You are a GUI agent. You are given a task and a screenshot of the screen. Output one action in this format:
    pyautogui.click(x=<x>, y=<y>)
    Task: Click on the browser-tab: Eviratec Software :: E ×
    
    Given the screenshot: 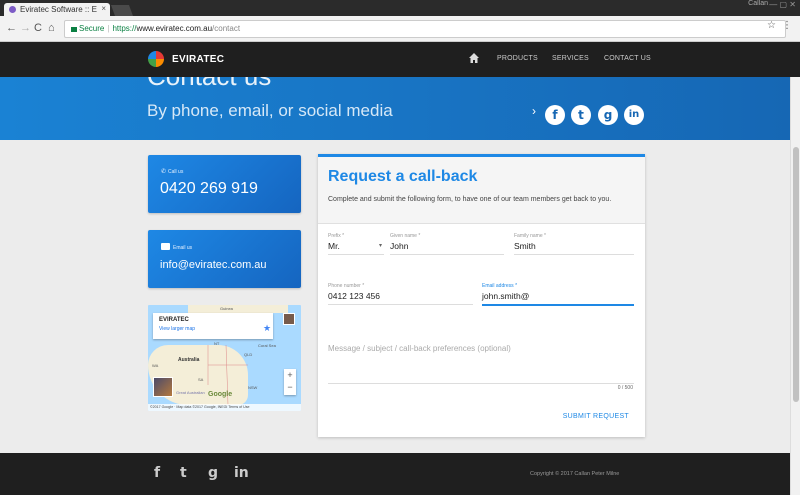 What is the action you would take?
    pyautogui.click(x=57, y=9)
    